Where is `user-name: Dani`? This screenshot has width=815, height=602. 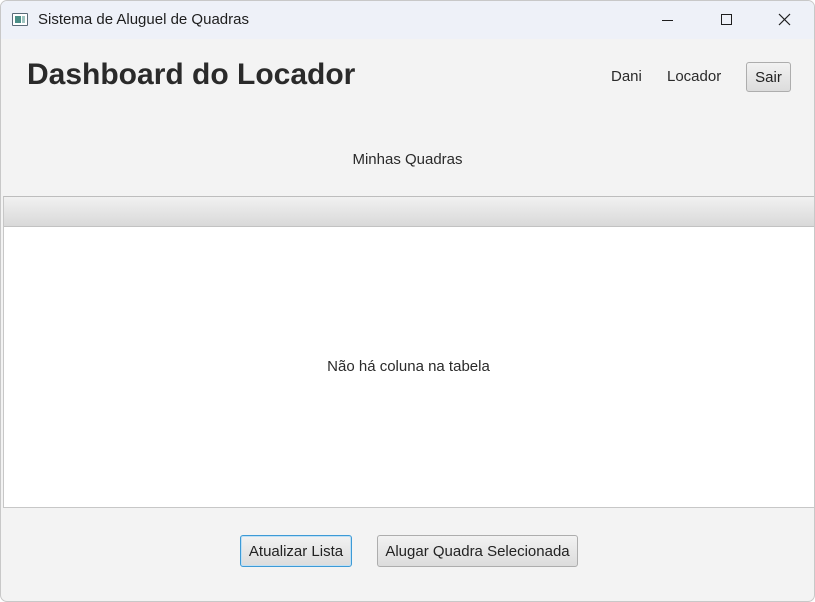 user-name: Dani is located at coordinates (626, 76).